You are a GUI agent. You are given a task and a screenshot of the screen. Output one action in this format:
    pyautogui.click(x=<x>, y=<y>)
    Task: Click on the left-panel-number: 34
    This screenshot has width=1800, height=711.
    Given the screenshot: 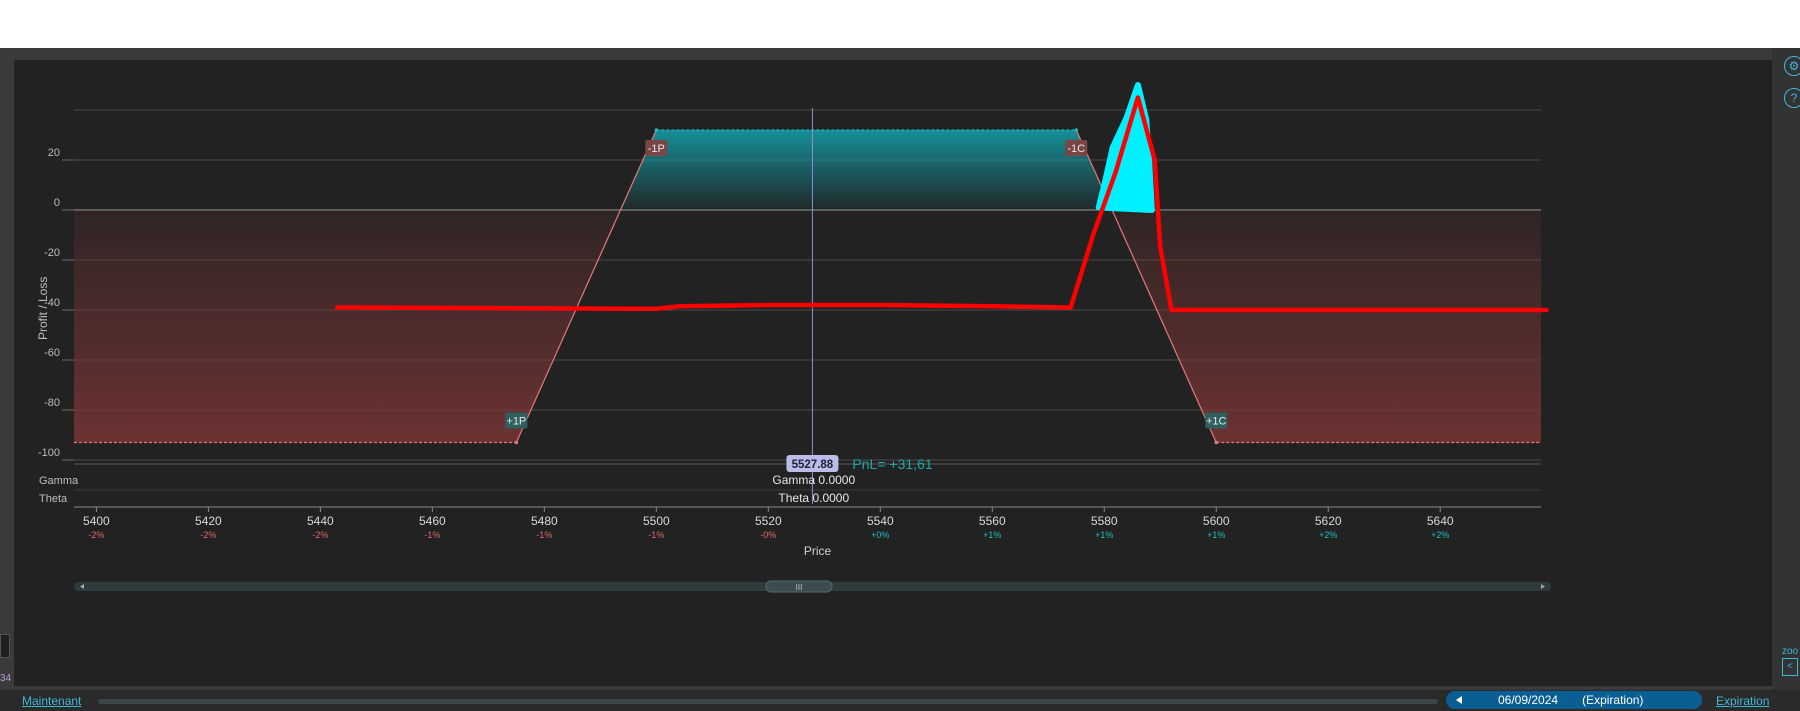 What is the action you would take?
    pyautogui.click(x=6, y=678)
    